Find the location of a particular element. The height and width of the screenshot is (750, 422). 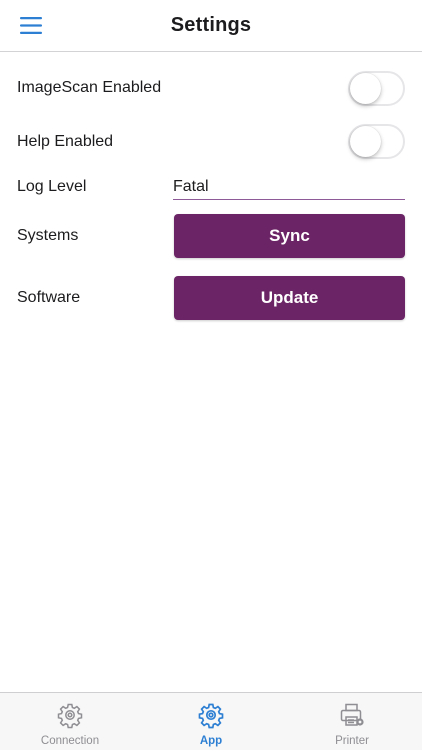

software-row: Software Update is located at coordinates (211, 298).